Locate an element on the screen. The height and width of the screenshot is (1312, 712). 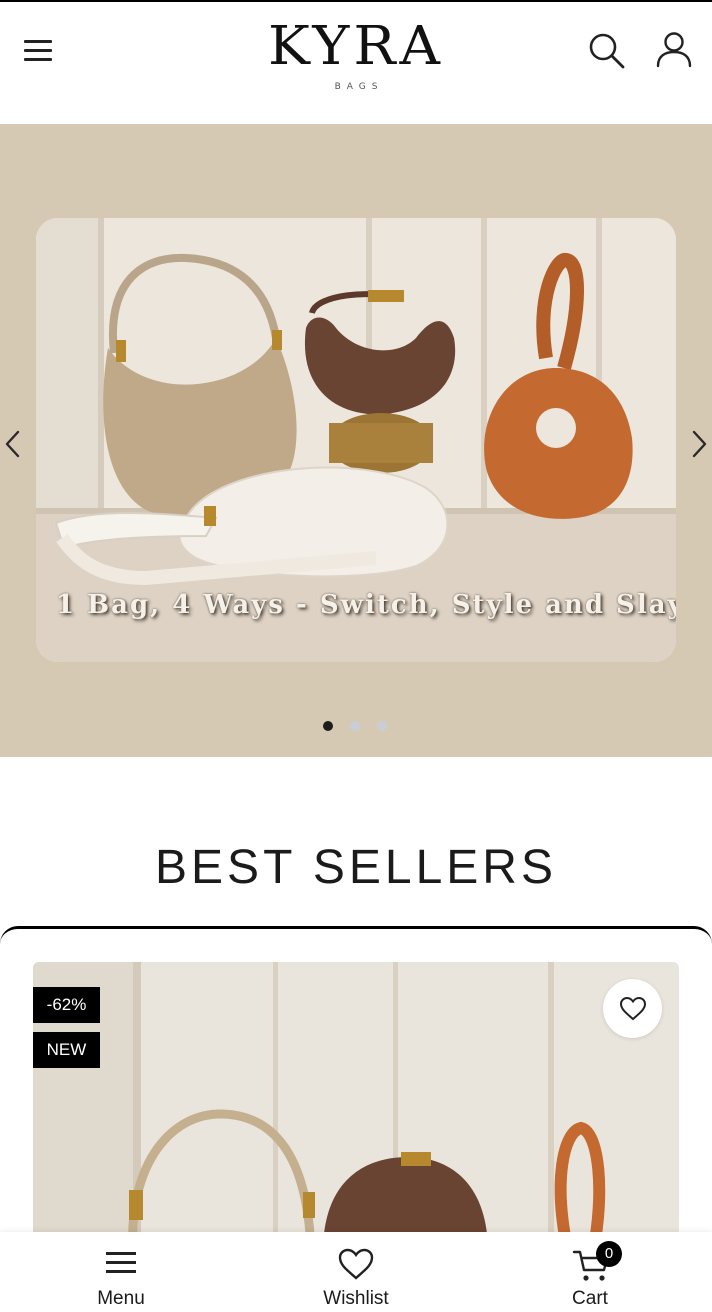
add-to-wishlist-button is located at coordinates (632, 1008).